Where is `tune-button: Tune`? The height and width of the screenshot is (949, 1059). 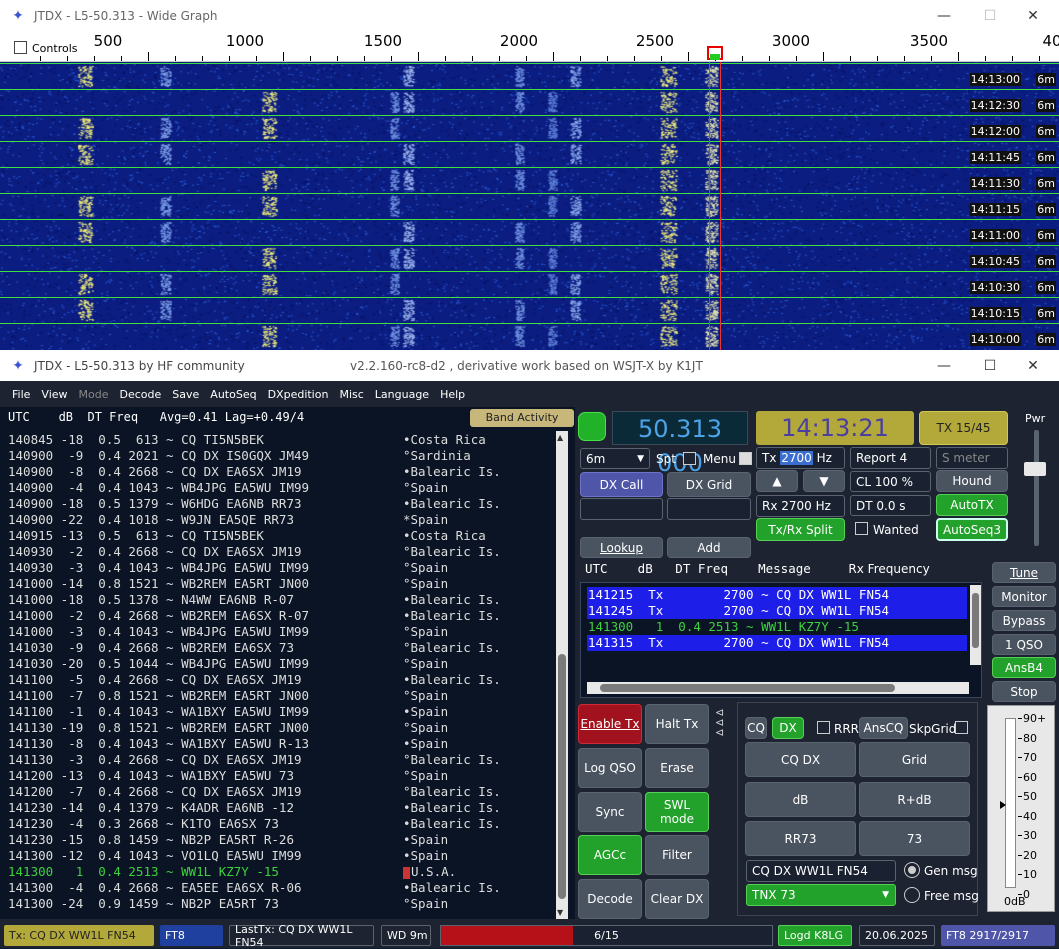 tune-button: Tune is located at coordinates (1024, 572).